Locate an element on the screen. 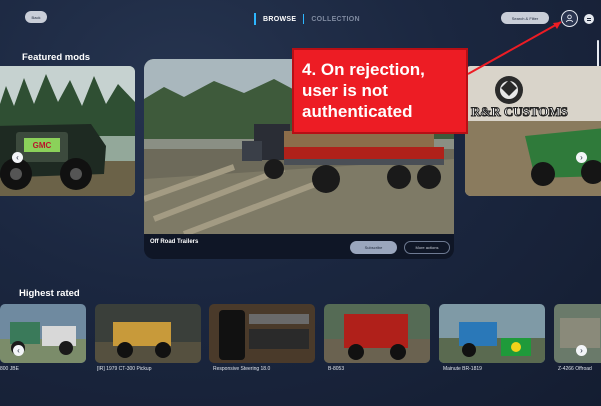 The height and width of the screenshot is (406, 601). annotation-line-3: authenticated is located at coordinates (357, 111).